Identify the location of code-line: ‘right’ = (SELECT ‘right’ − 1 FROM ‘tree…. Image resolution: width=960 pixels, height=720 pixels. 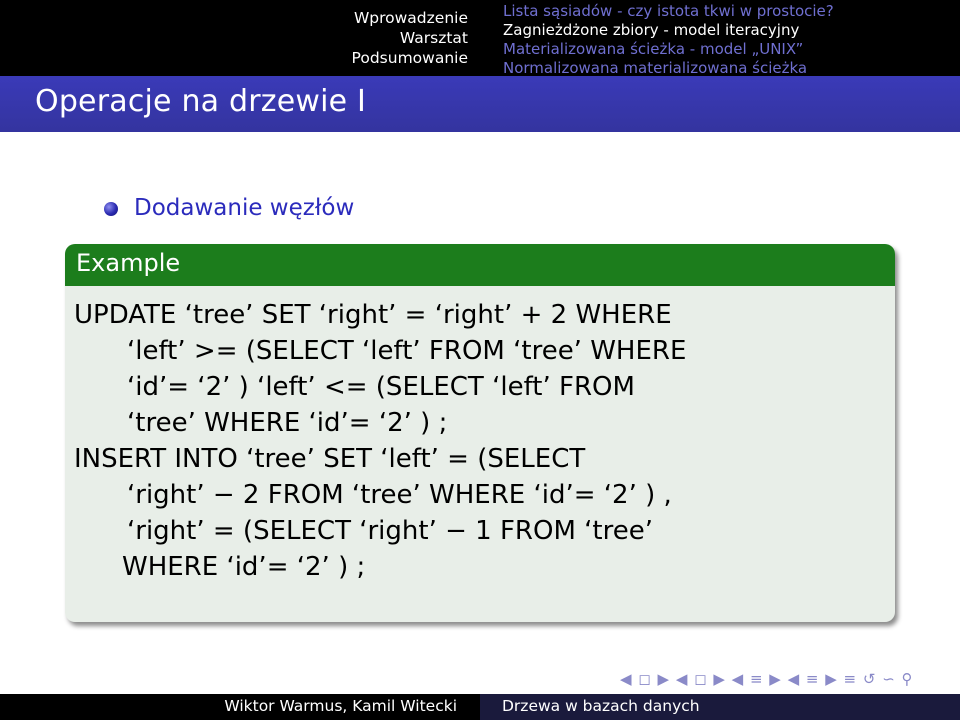
(390, 531).